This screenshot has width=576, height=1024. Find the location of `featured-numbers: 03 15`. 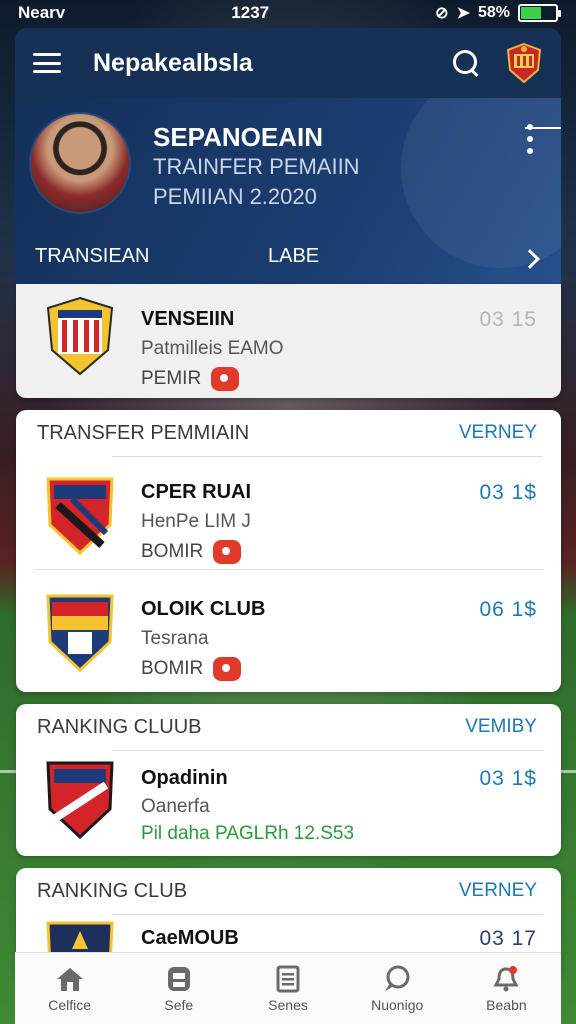

featured-numbers: 03 15 is located at coordinates (508, 319).